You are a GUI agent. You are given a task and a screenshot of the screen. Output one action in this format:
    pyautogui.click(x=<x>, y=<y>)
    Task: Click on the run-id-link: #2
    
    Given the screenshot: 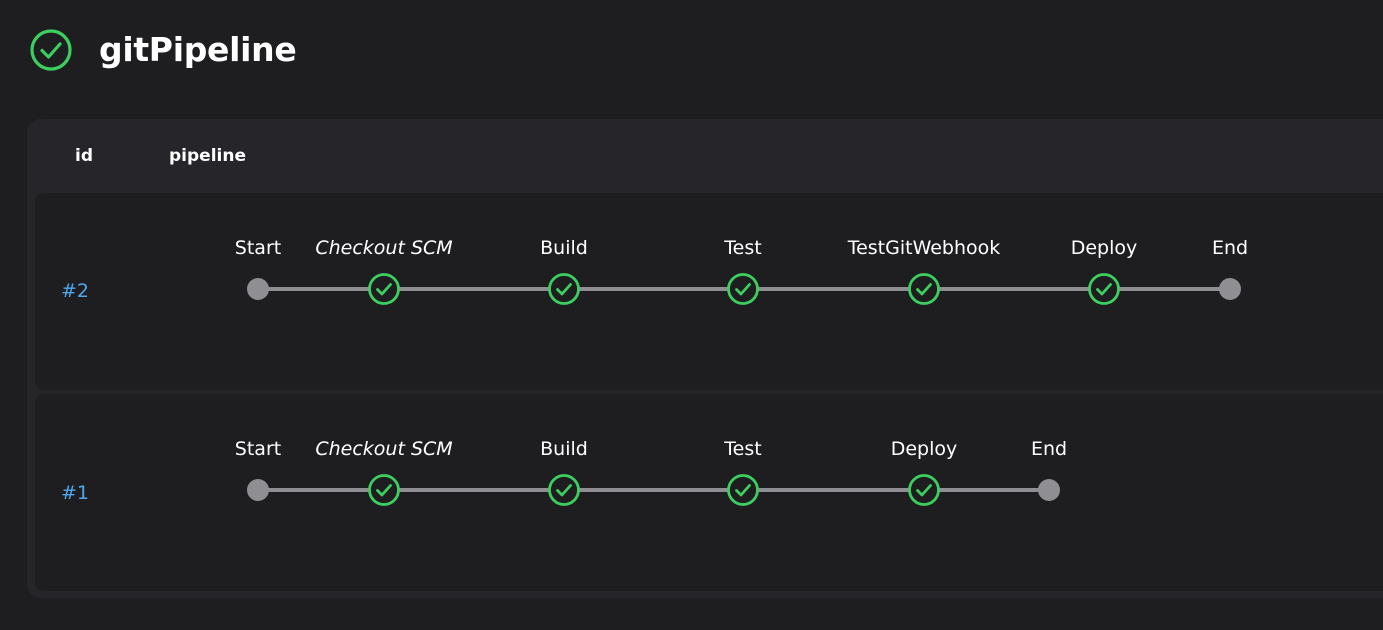 What is the action you would take?
    pyautogui.click(x=75, y=291)
    